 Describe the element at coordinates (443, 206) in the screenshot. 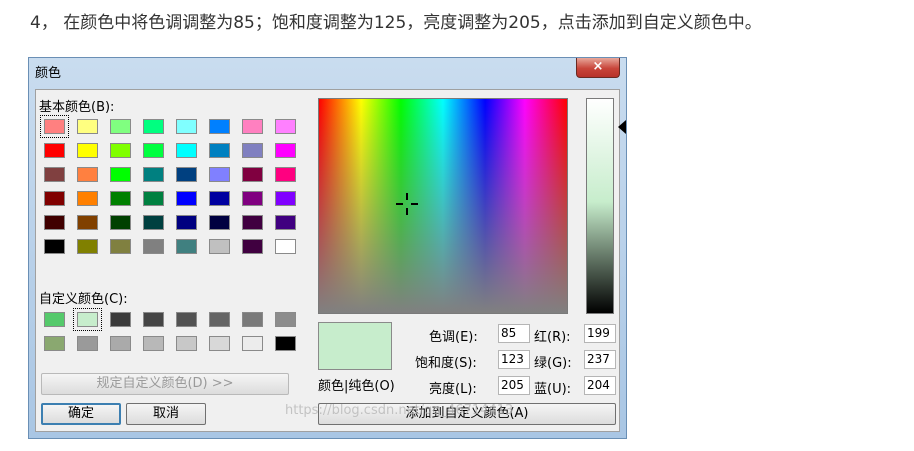

I see `color-spectrum` at that location.